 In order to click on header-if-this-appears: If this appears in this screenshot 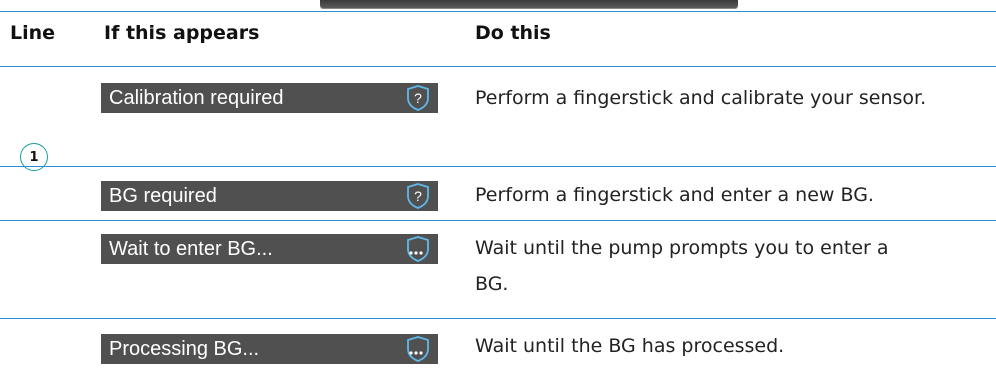, I will do `click(182, 33)`.